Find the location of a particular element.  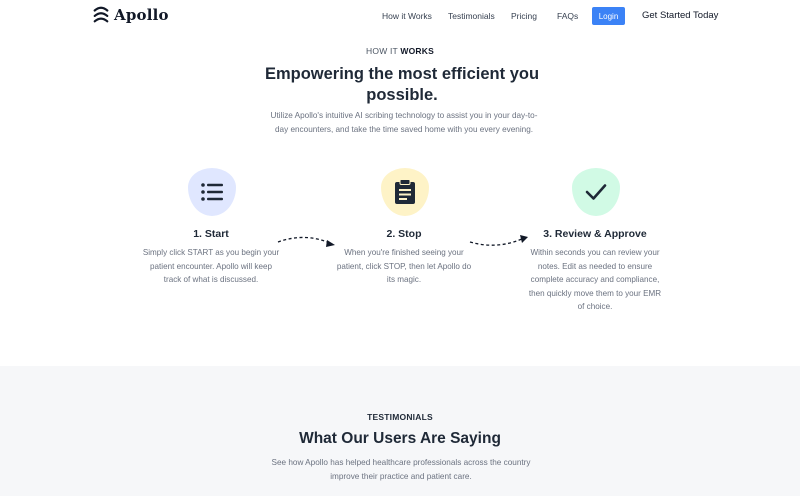

testimonials-eyebrow: TESTIMONIALS is located at coordinates (400, 417).